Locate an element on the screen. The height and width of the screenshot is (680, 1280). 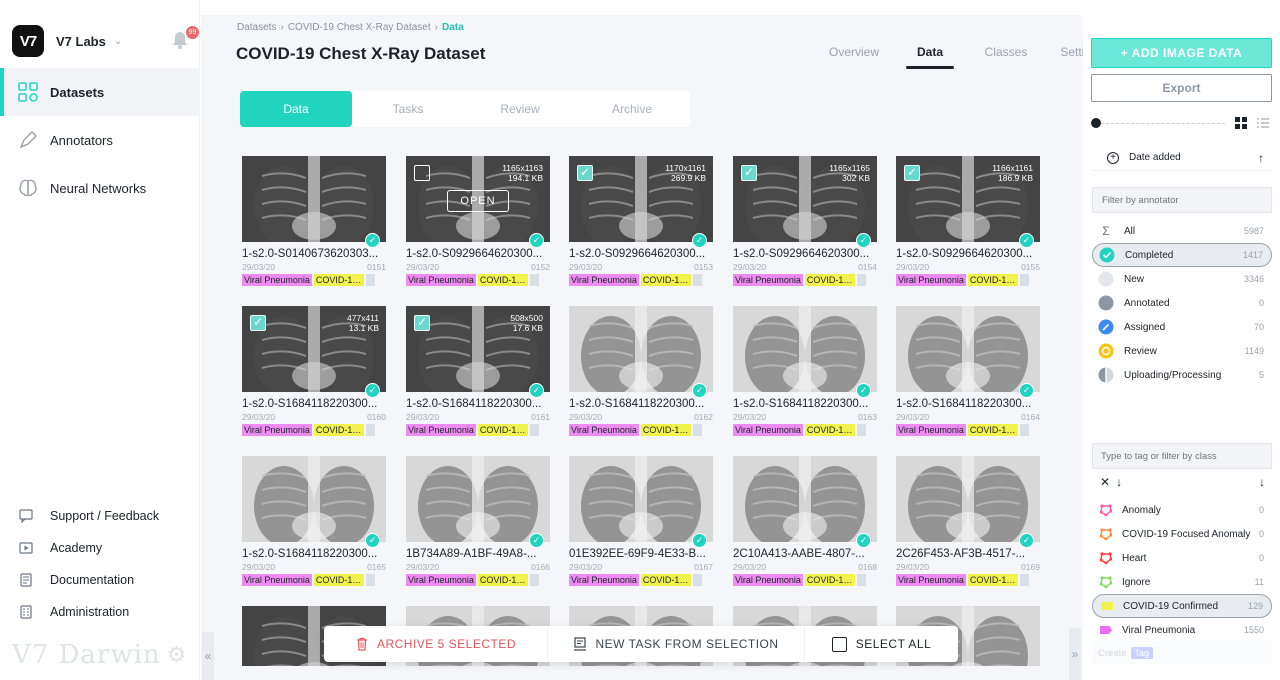
image-thumbnail: 1165x1163 194.1 KB OPEN is located at coordinates (478, 199).